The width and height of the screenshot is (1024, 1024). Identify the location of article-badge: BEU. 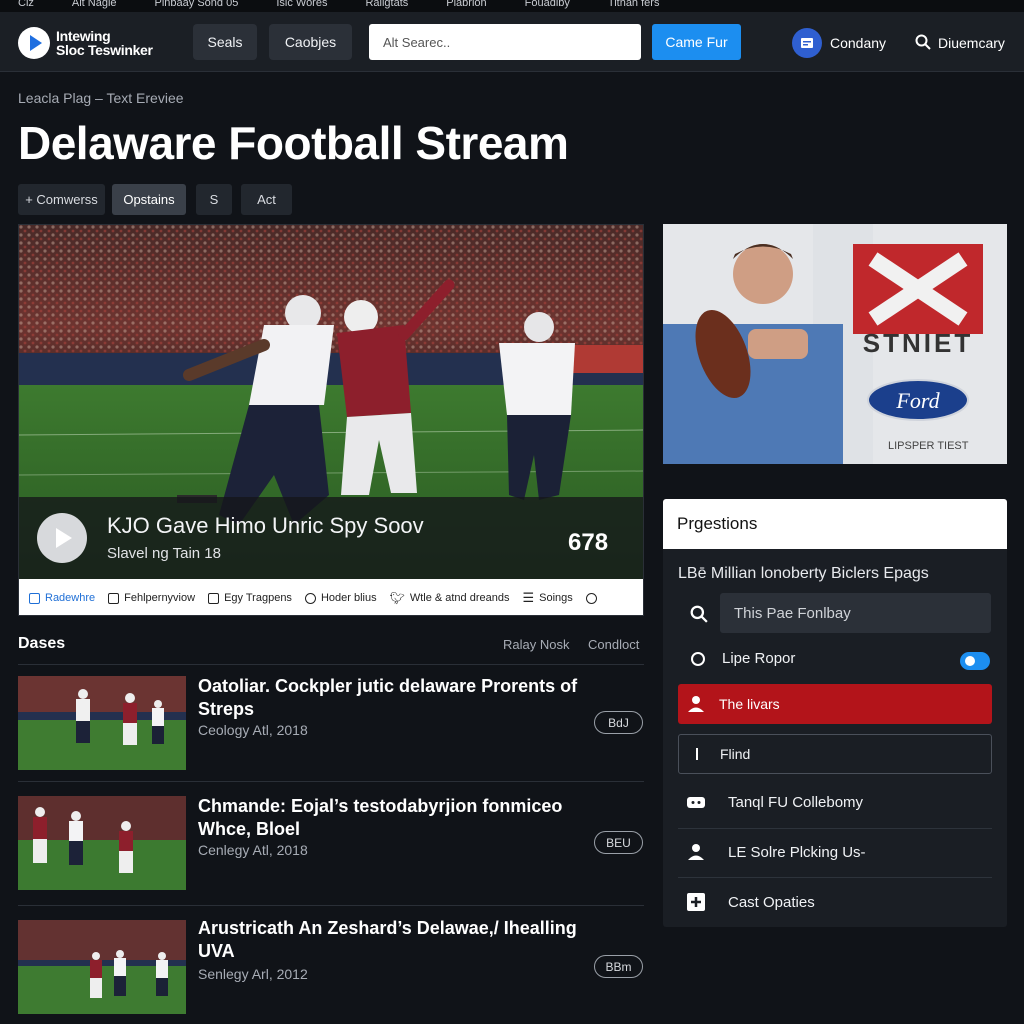
(618, 842).